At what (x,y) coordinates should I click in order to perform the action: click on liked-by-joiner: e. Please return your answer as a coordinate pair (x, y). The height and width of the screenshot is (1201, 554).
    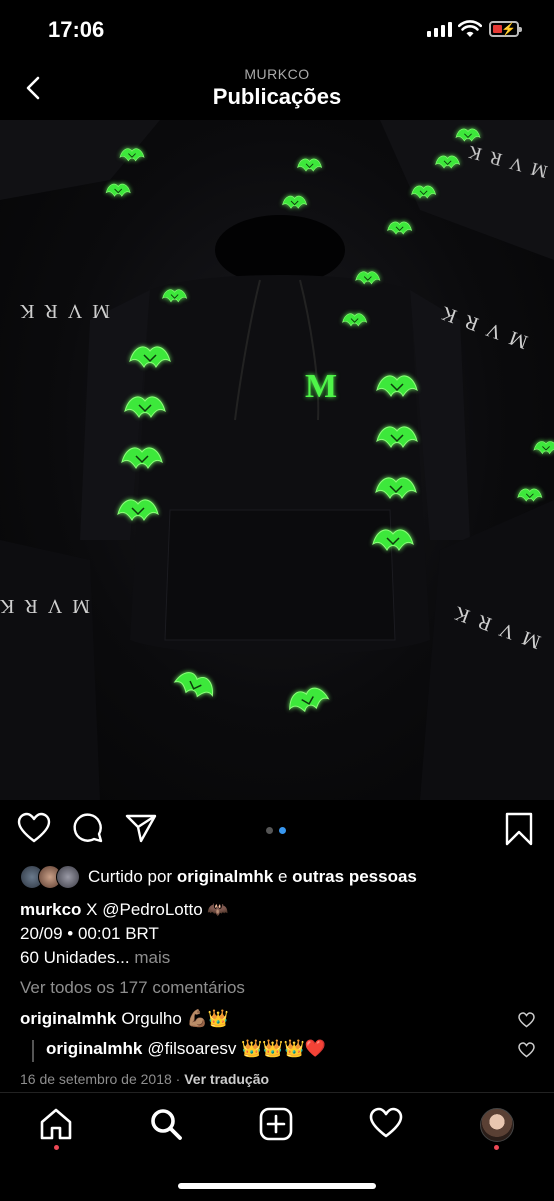
    Looking at the image, I should click on (282, 876).